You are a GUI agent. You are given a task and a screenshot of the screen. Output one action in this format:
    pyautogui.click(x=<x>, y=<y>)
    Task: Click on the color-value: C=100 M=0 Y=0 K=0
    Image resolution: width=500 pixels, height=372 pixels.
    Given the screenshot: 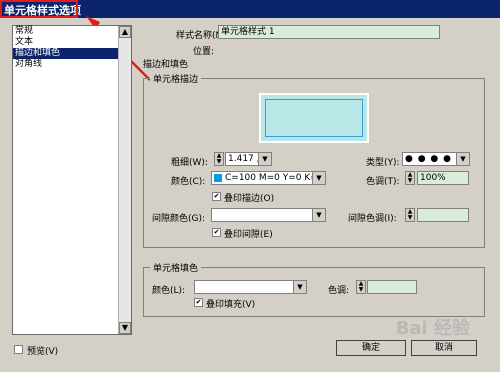 What is the action you would take?
    pyautogui.click(x=274, y=178)
    